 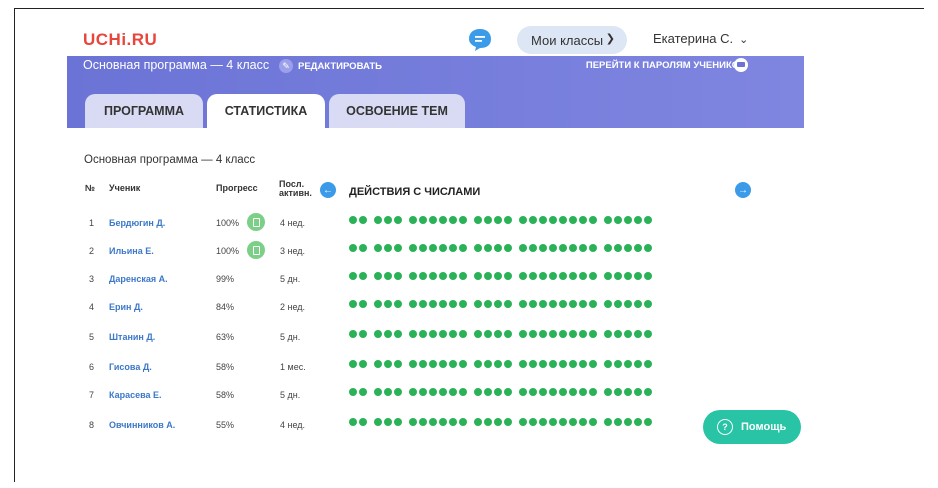 What do you see at coordinates (135, 395) in the screenshot?
I see `student-name-link: Карасева Е.` at bounding box center [135, 395].